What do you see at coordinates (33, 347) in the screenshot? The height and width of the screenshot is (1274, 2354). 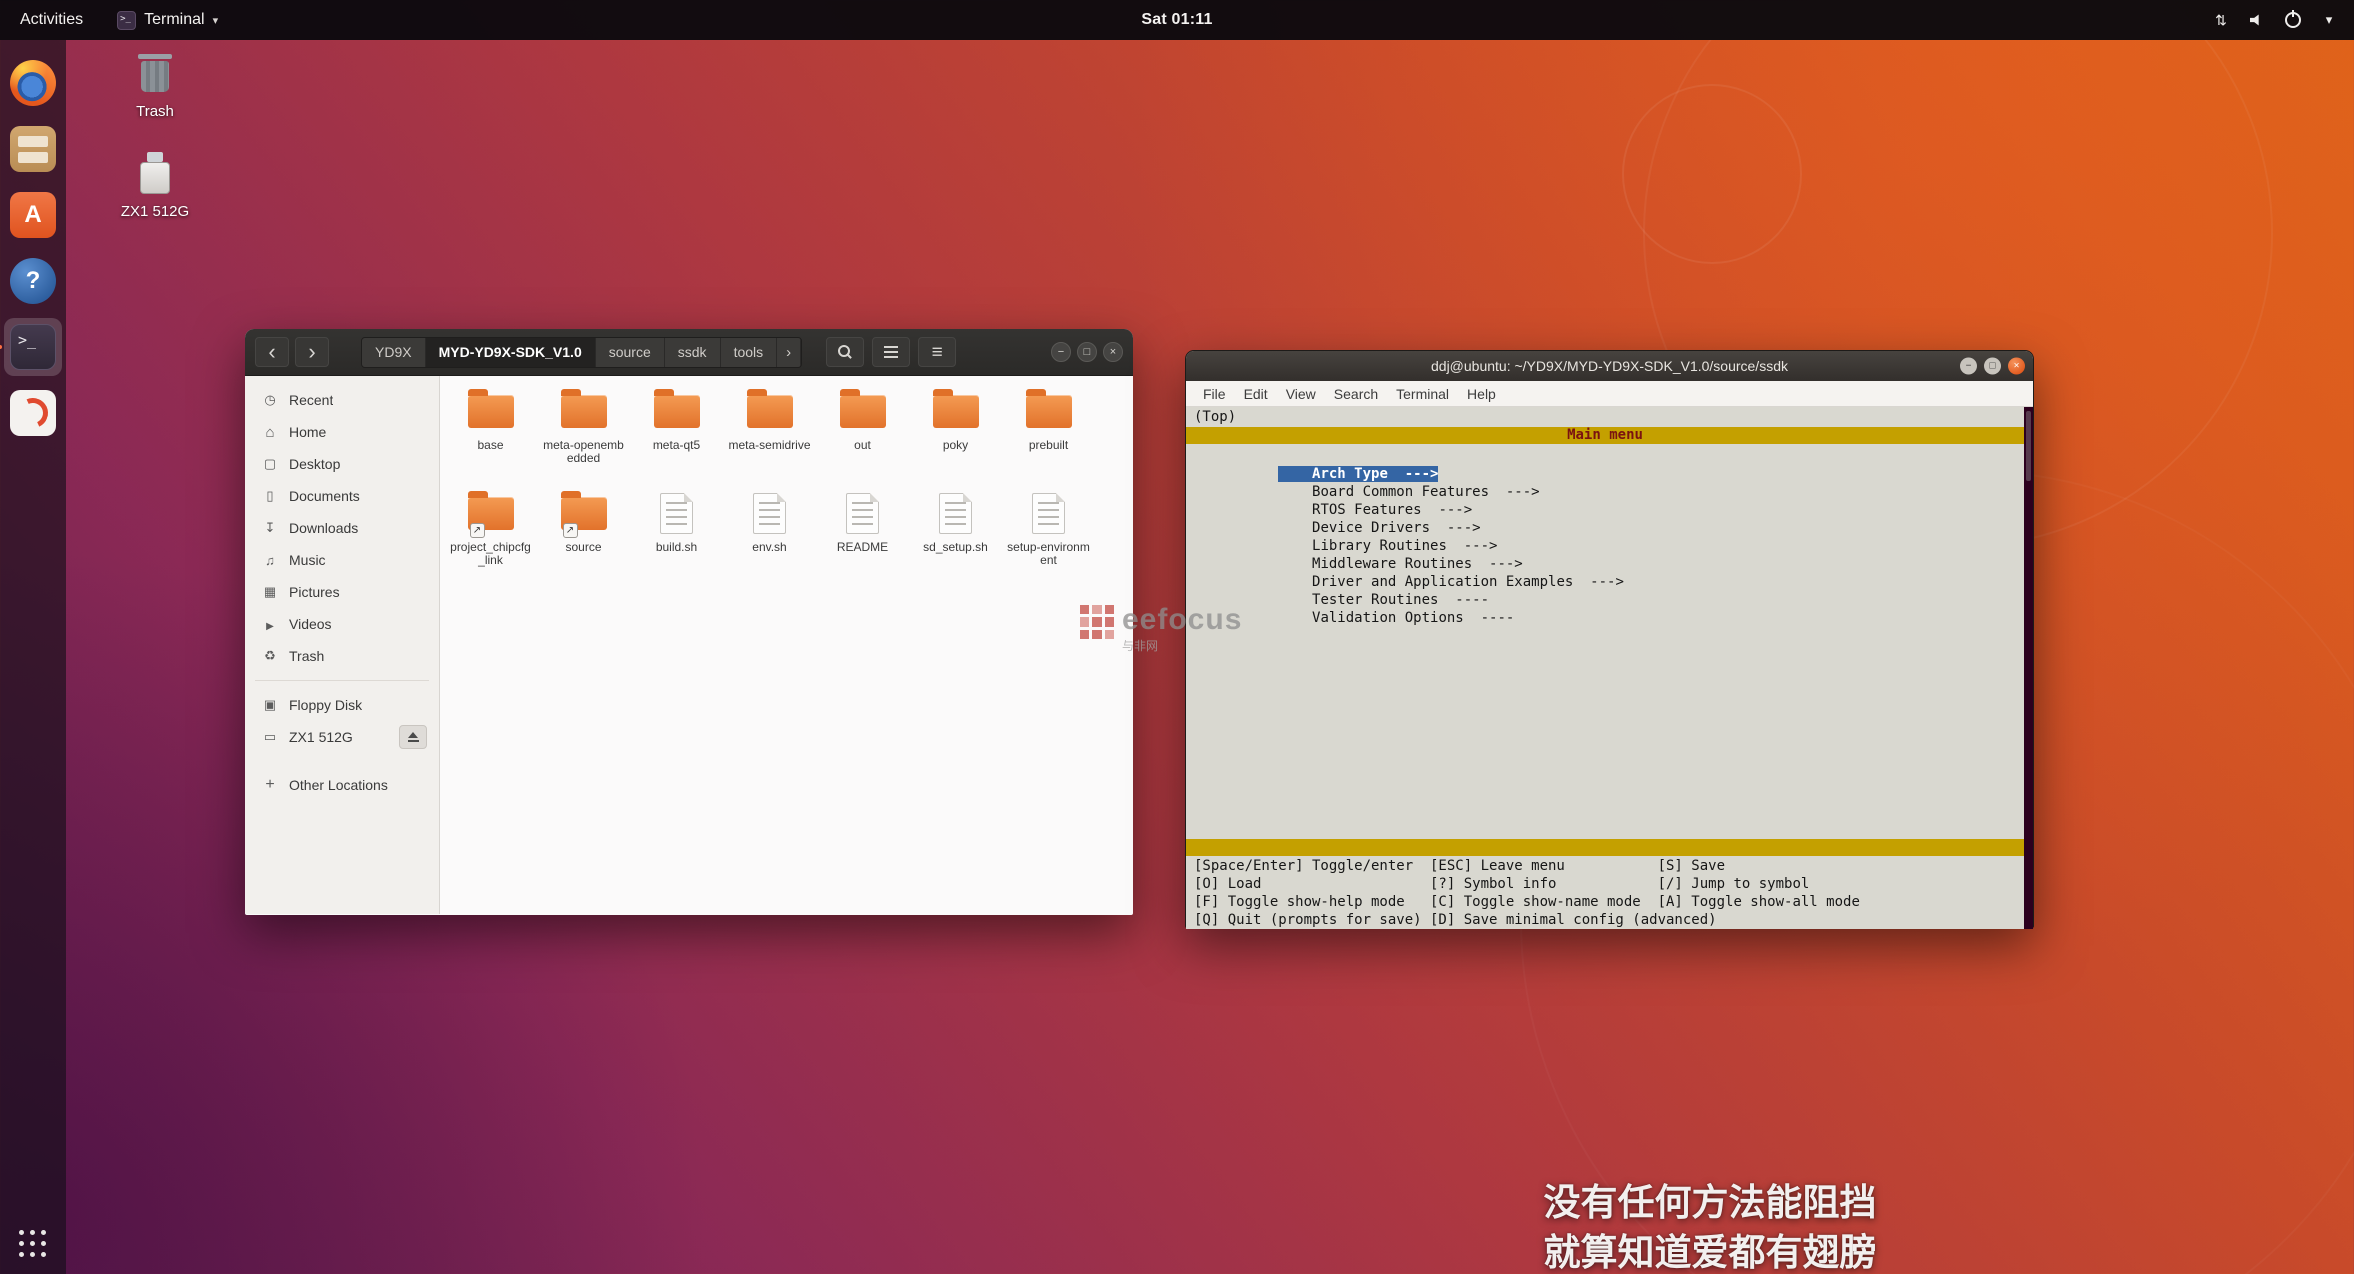 I see `dock-item: >_` at bounding box center [33, 347].